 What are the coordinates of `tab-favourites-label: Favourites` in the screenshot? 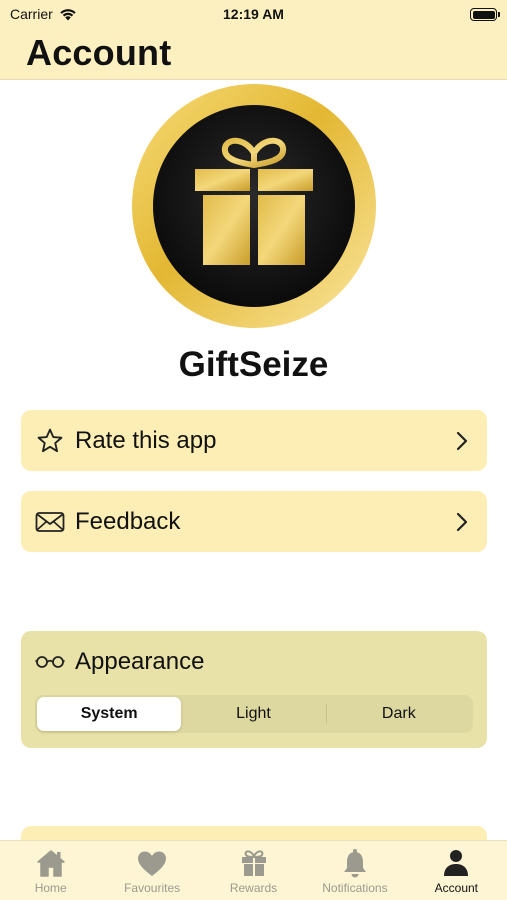 It's located at (152, 888).